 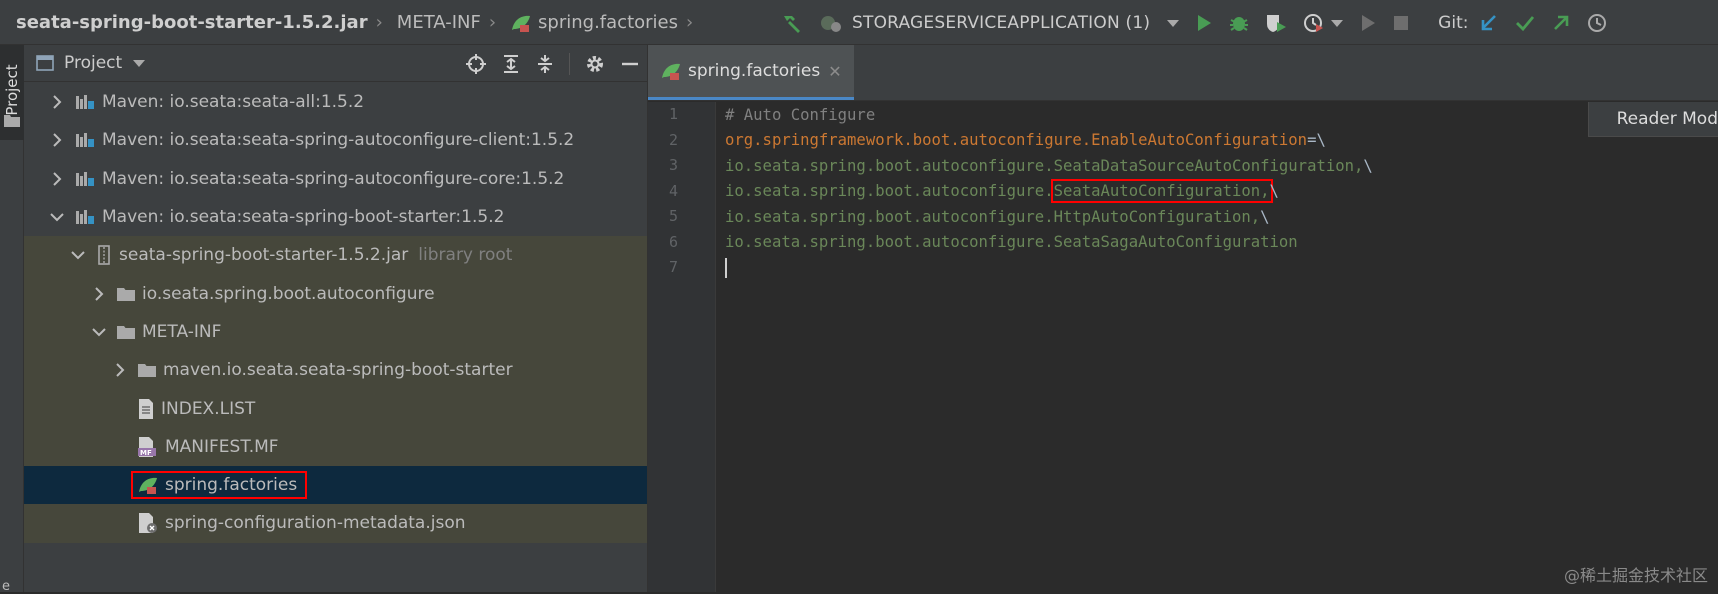 I want to click on run-config-selector: STORAGESERVICEAPPLICATION (1), so click(x=1001, y=23).